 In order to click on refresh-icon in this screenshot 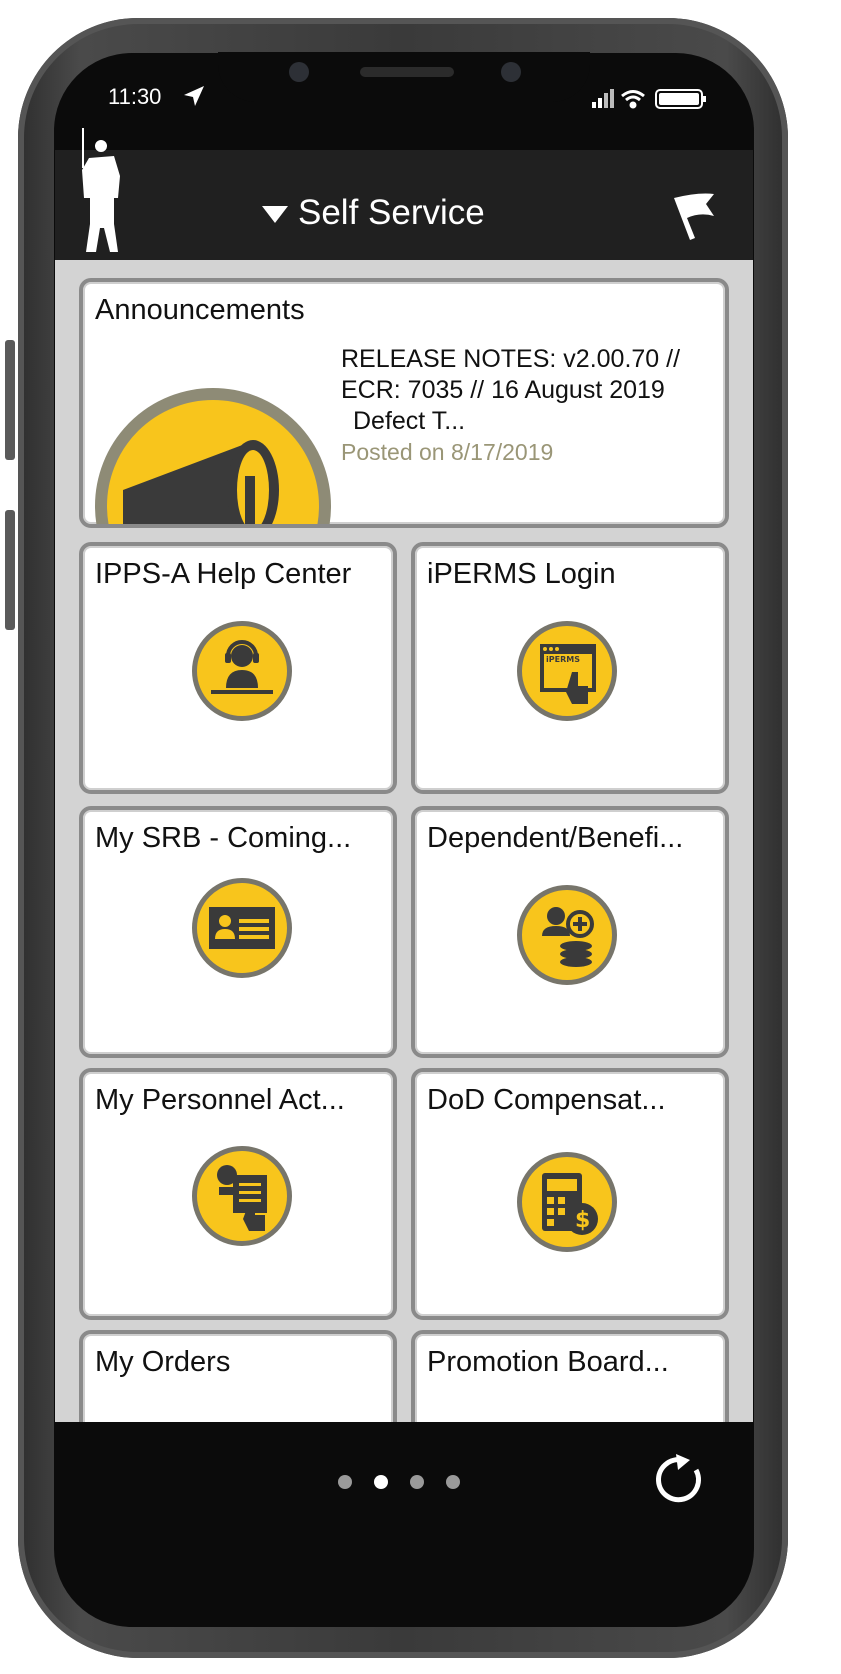, I will do `click(679, 1479)`.